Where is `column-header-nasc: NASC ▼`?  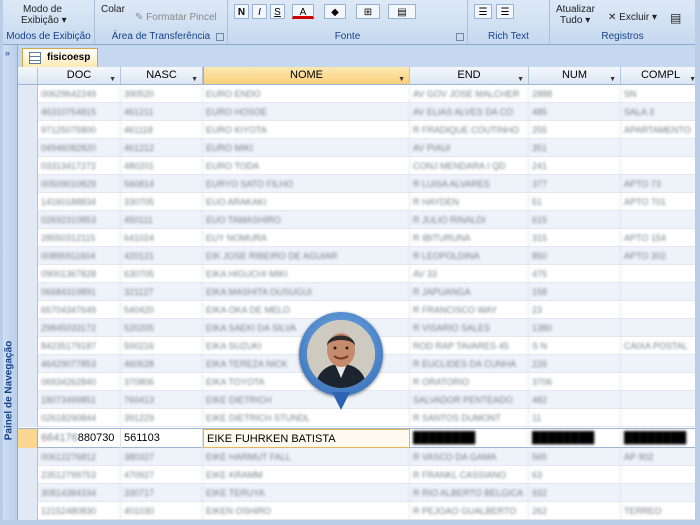
column-header-nasc: NASC ▼ is located at coordinates (162, 75).